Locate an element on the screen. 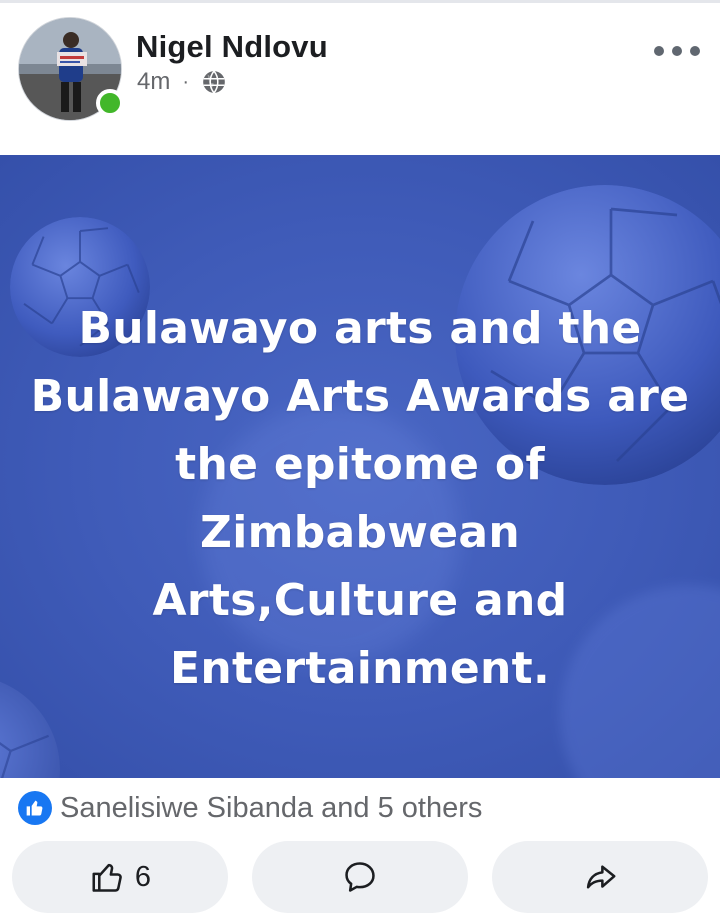 This screenshot has width=720, height=920. reactions-summary: Sanelisiwe Sibanda and 5 others is located at coordinates (250, 808).